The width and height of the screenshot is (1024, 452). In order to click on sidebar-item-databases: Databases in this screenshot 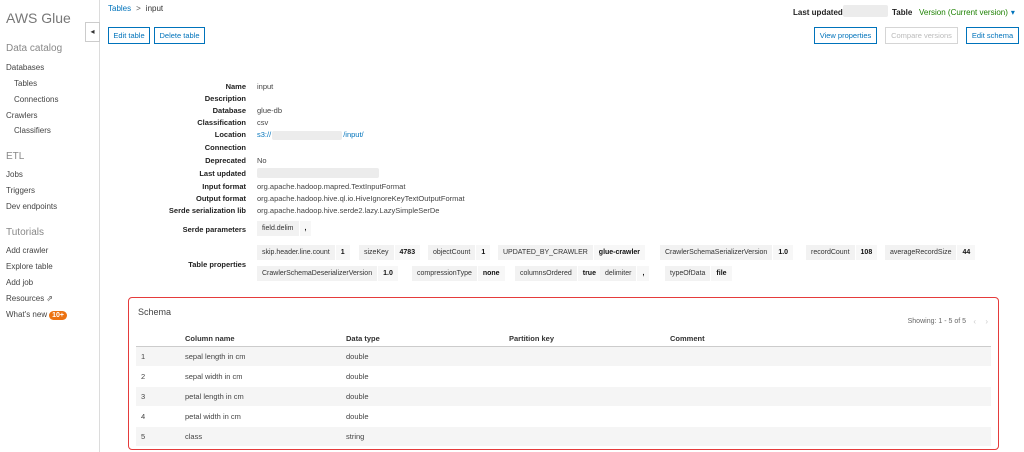, I will do `click(25, 67)`.